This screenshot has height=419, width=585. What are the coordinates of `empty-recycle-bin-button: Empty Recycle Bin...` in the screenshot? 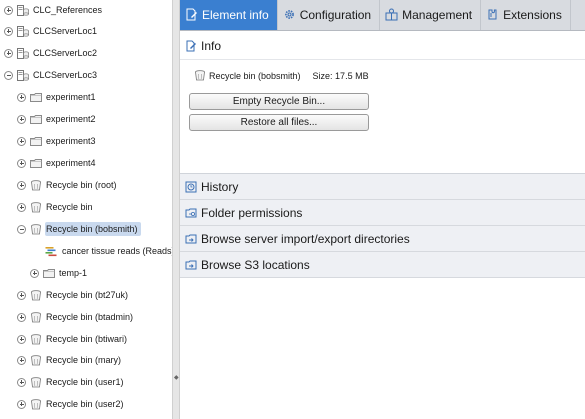 It's located at (279, 101).